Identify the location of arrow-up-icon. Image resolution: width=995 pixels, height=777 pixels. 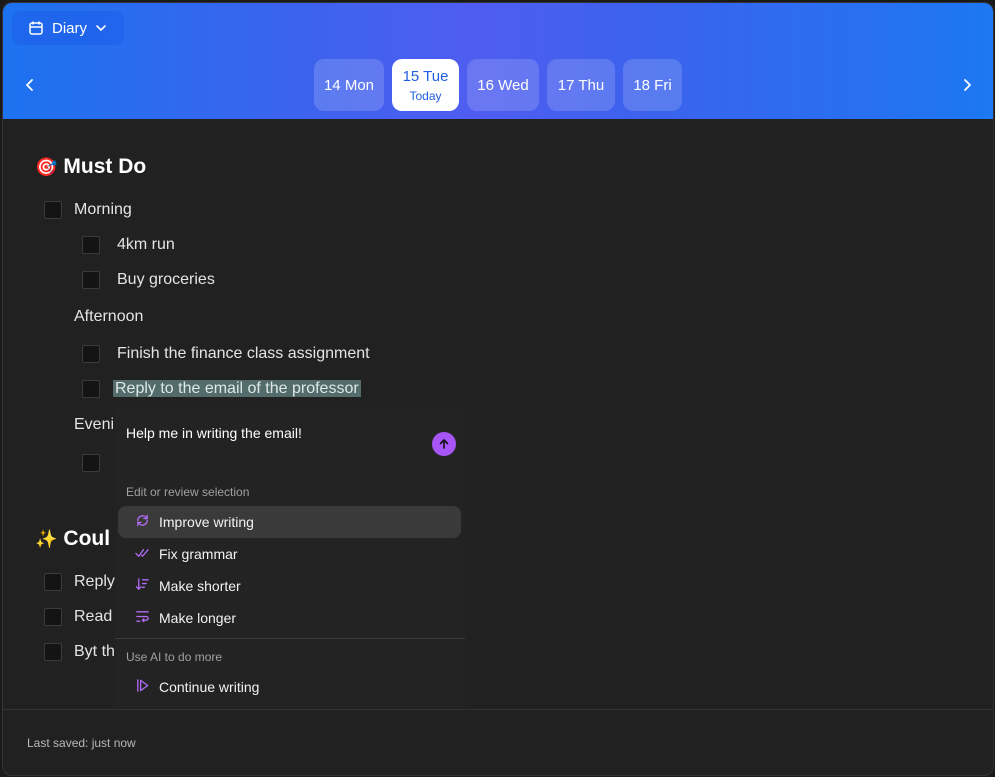
(444, 444).